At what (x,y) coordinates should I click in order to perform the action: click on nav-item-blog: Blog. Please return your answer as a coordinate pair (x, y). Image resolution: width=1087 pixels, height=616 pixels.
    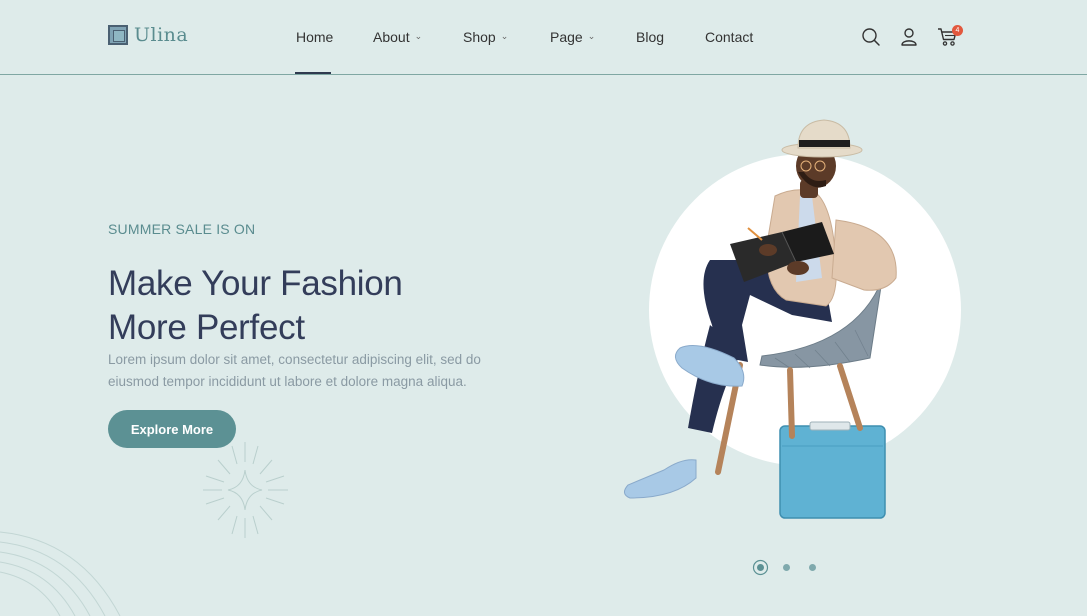
    Looking at the image, I should click on (650, 37).